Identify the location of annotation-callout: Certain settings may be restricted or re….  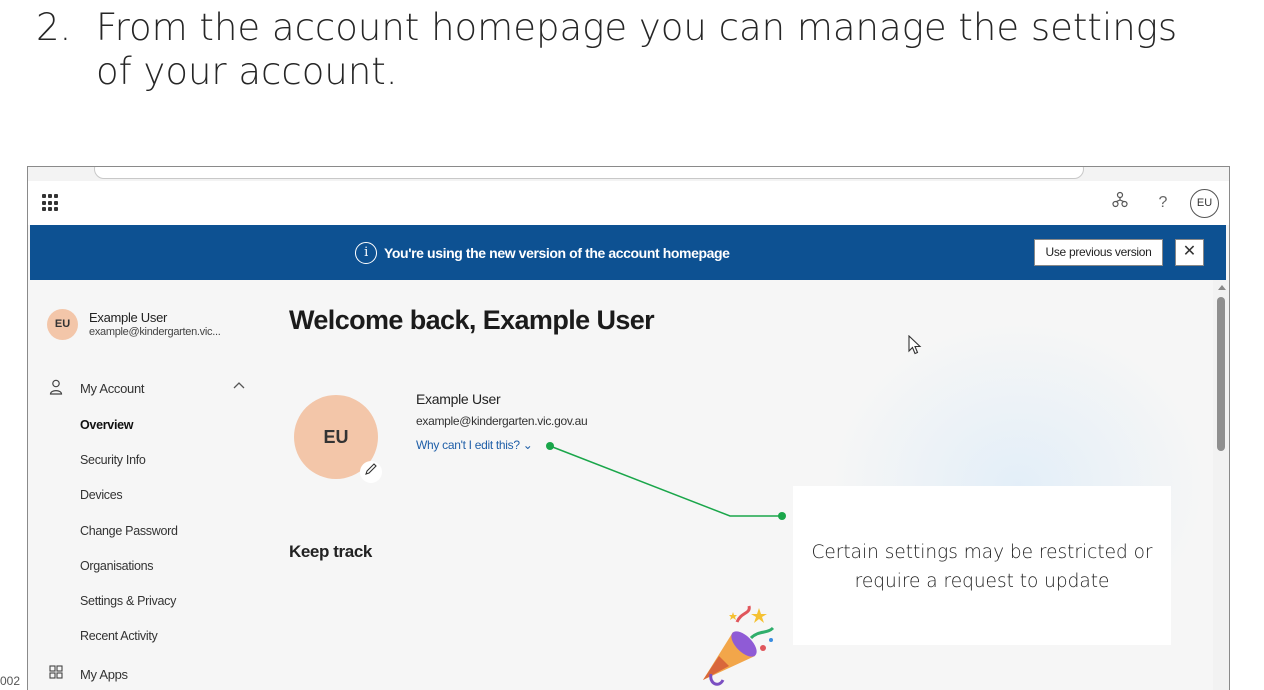
(982, 565).